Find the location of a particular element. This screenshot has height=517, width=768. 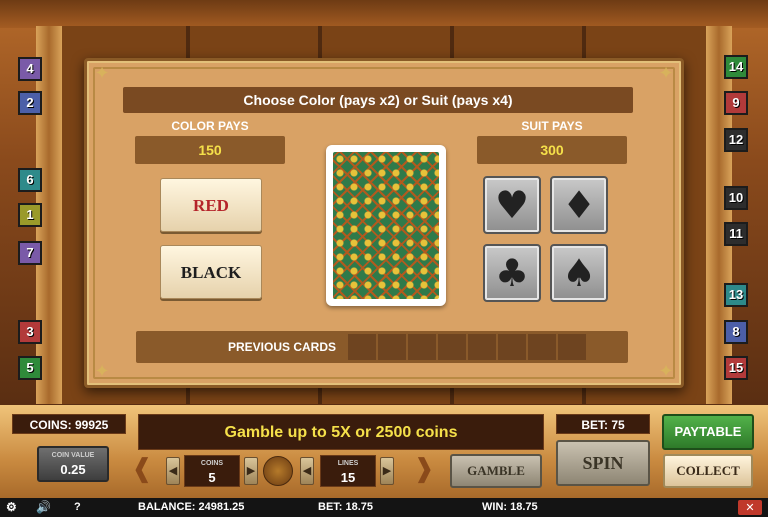

right-pillar is located at coordinates (719, 215).